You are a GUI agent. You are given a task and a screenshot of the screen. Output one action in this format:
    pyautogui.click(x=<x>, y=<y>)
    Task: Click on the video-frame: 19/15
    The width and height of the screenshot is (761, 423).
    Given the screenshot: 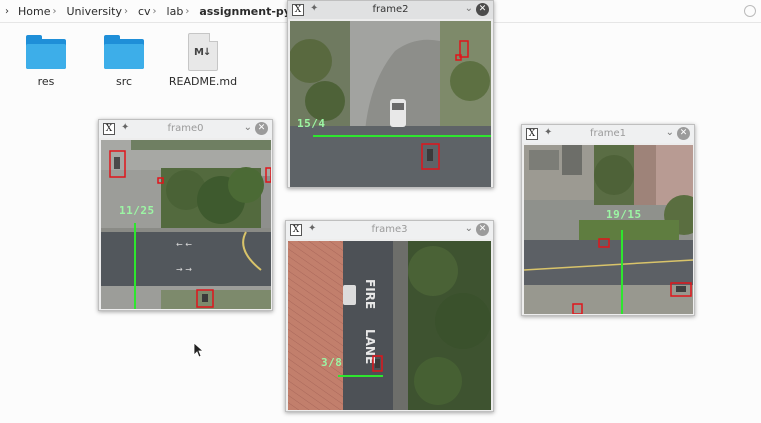 What is the action you would take?
    pyautogui.click(x=608, y=229)
    